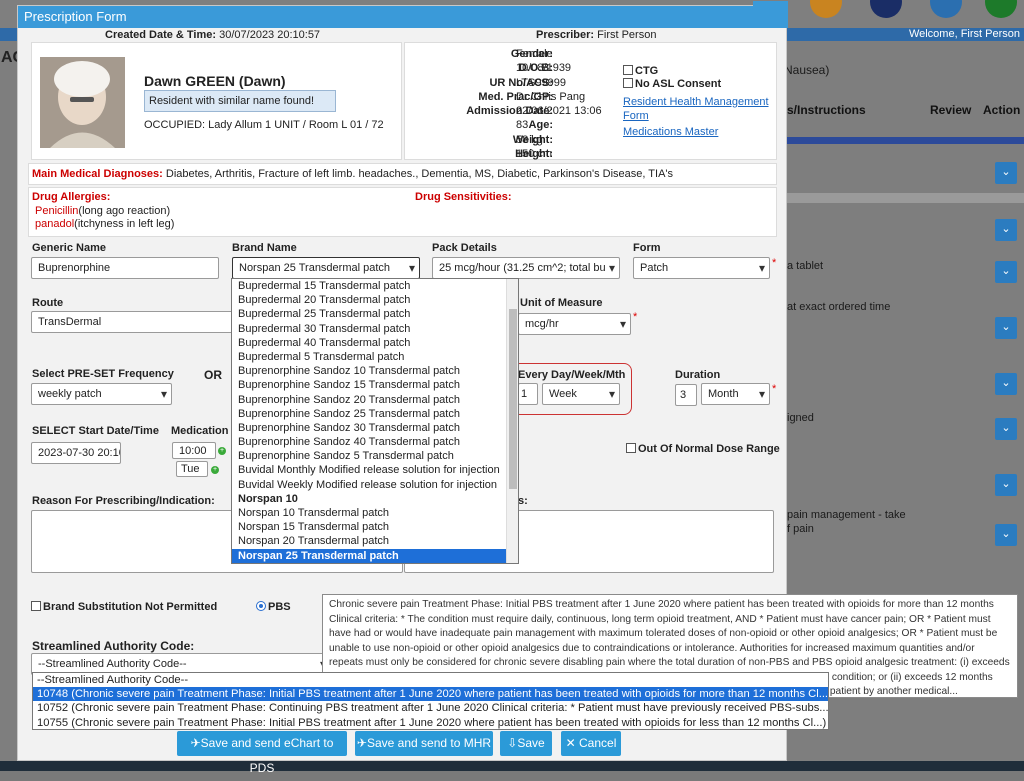 The image size is (1024, 781). What do you see at coordinates (375, 329) in the screenshot?
I see `brand-option: Bupredermal 30 Transdermal patch` at bounding box center [375, 329].